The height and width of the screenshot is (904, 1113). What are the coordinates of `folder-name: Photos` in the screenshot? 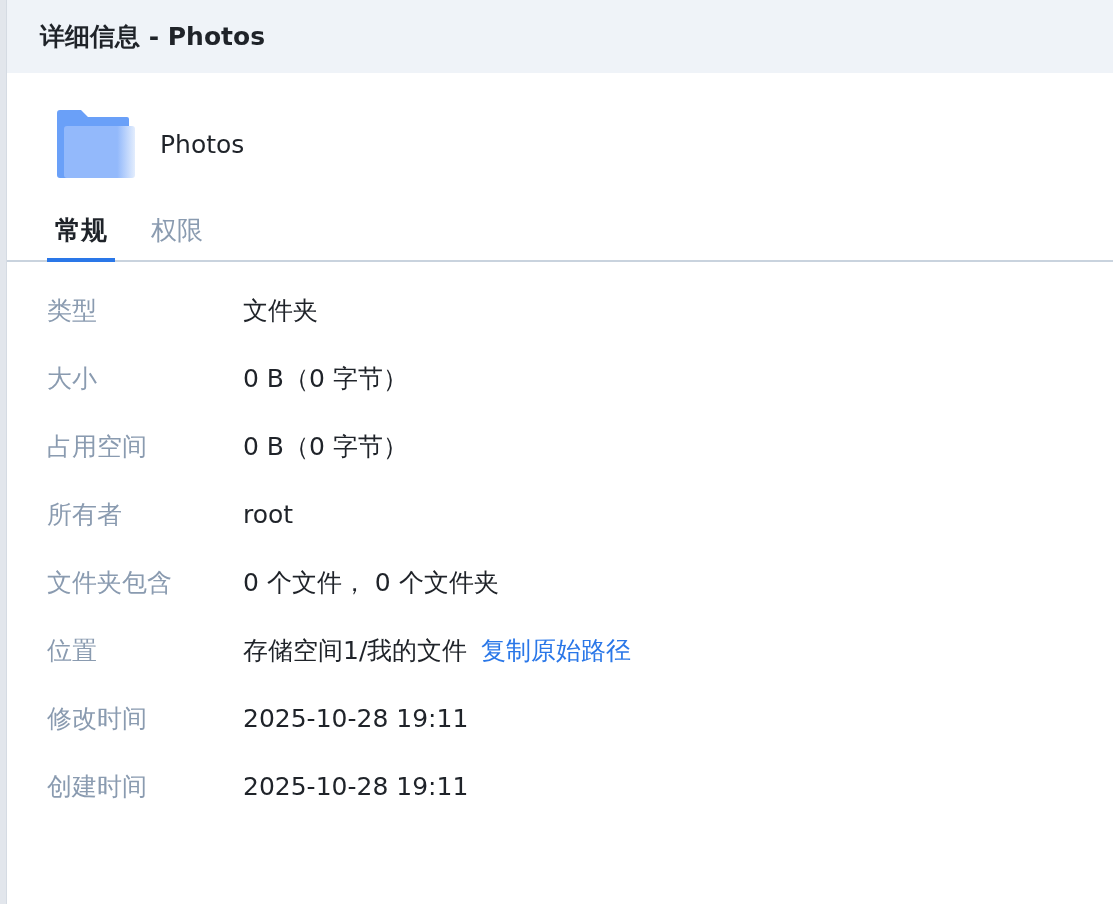 It's located at (202, 144).